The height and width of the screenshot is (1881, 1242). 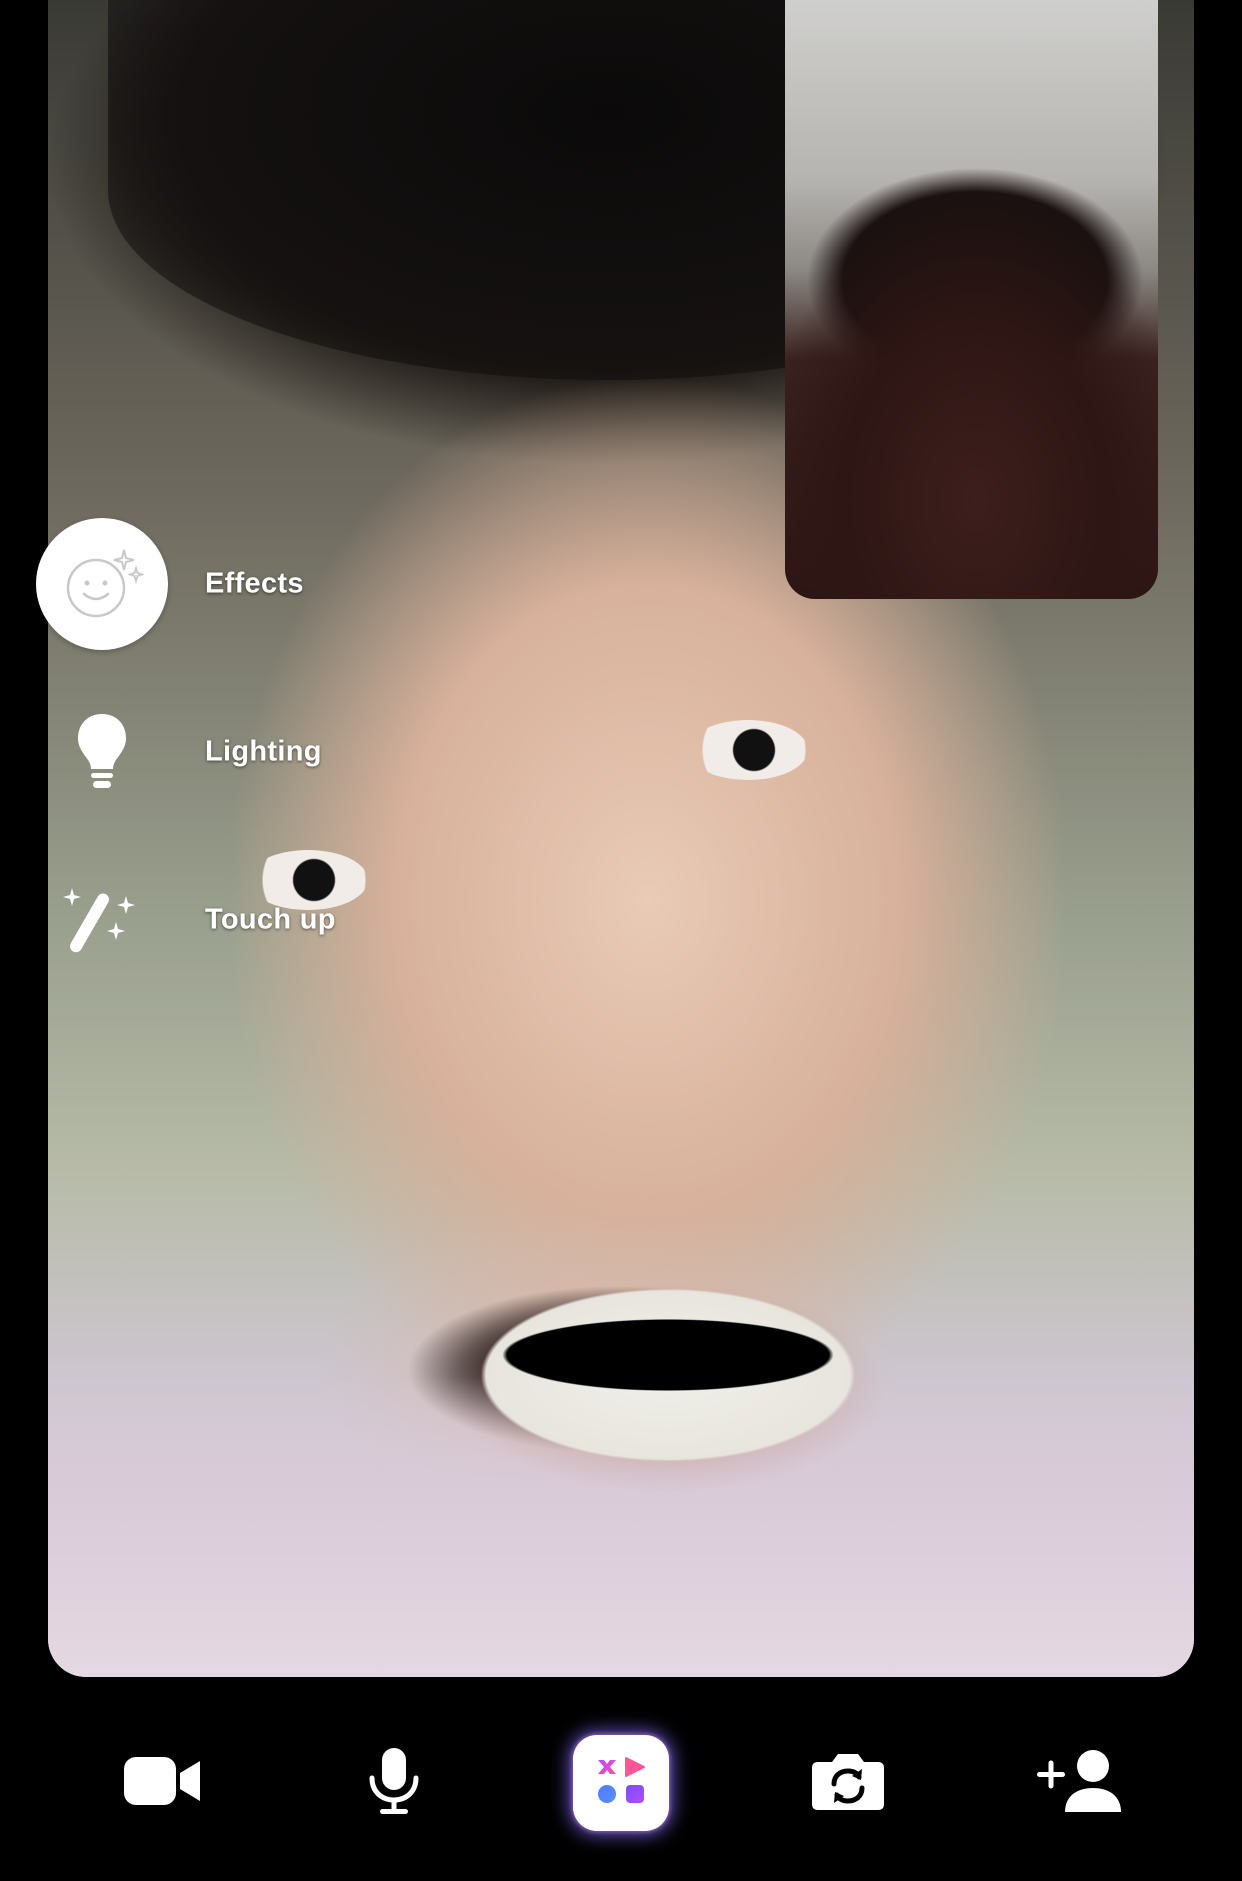 I want to click on magic-wand-icon, so click(x=102, y=920).